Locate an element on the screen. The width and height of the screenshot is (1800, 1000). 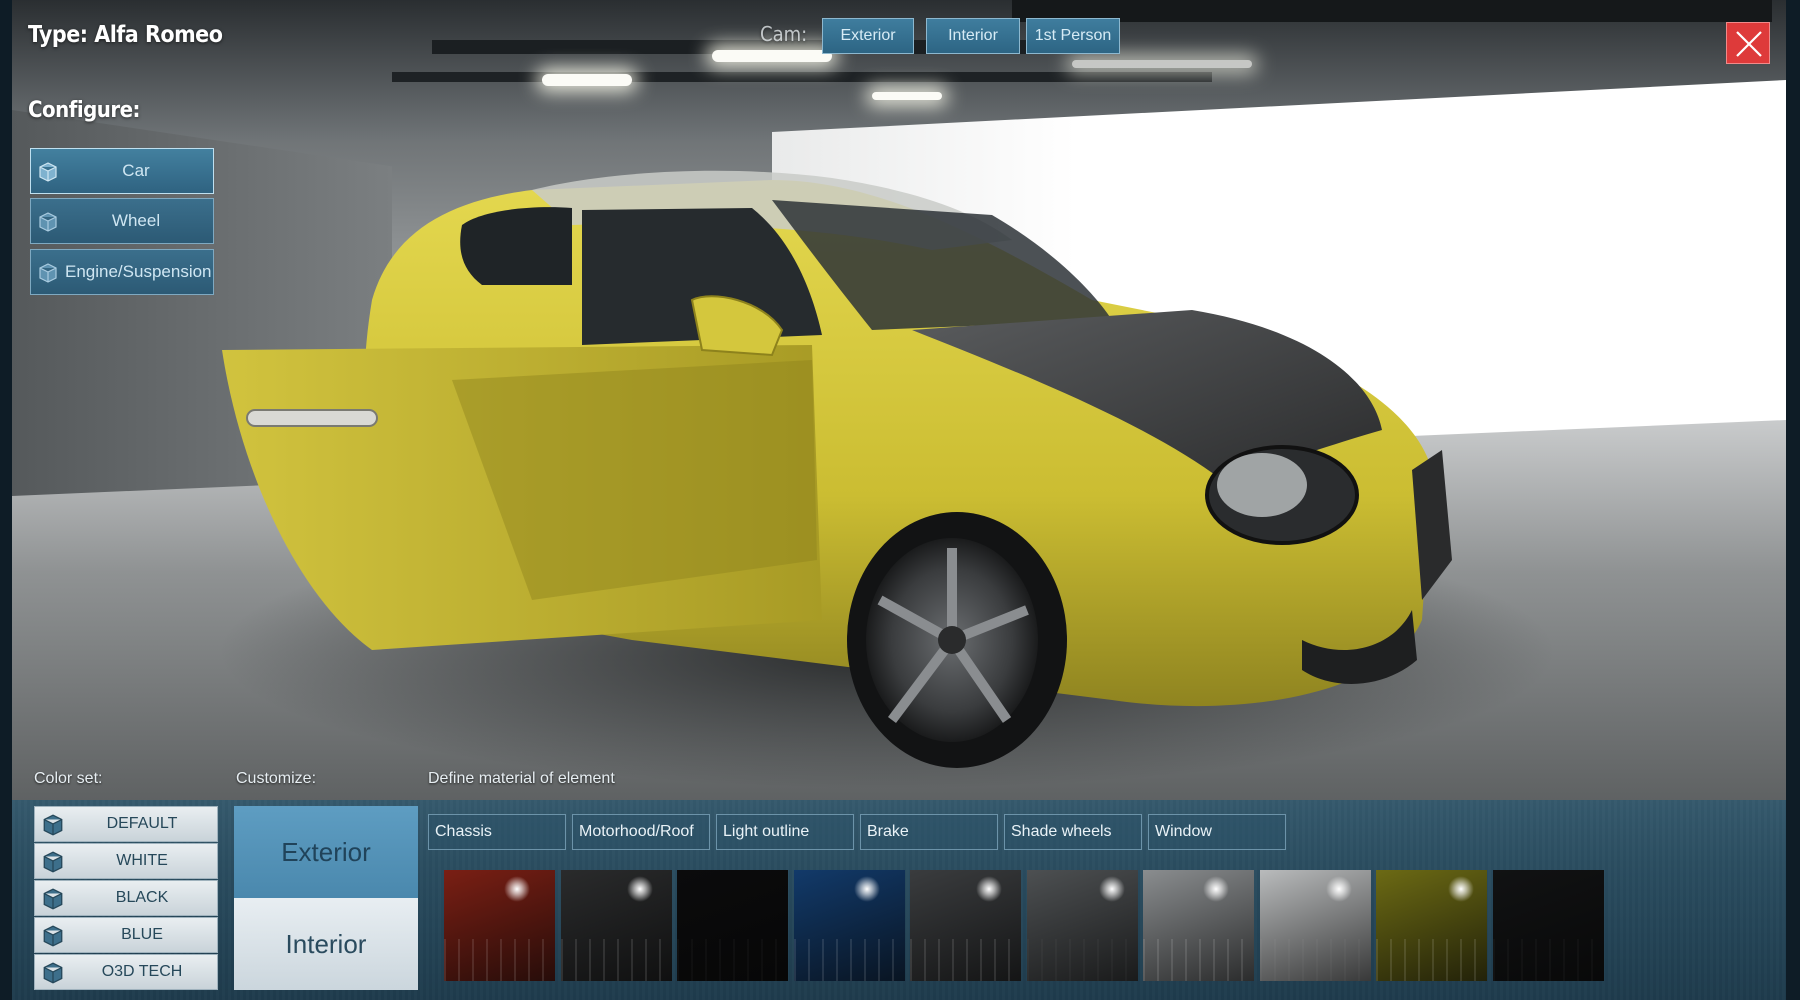
element-chassis-tab: Chassis is located at coordinates (497, 832).